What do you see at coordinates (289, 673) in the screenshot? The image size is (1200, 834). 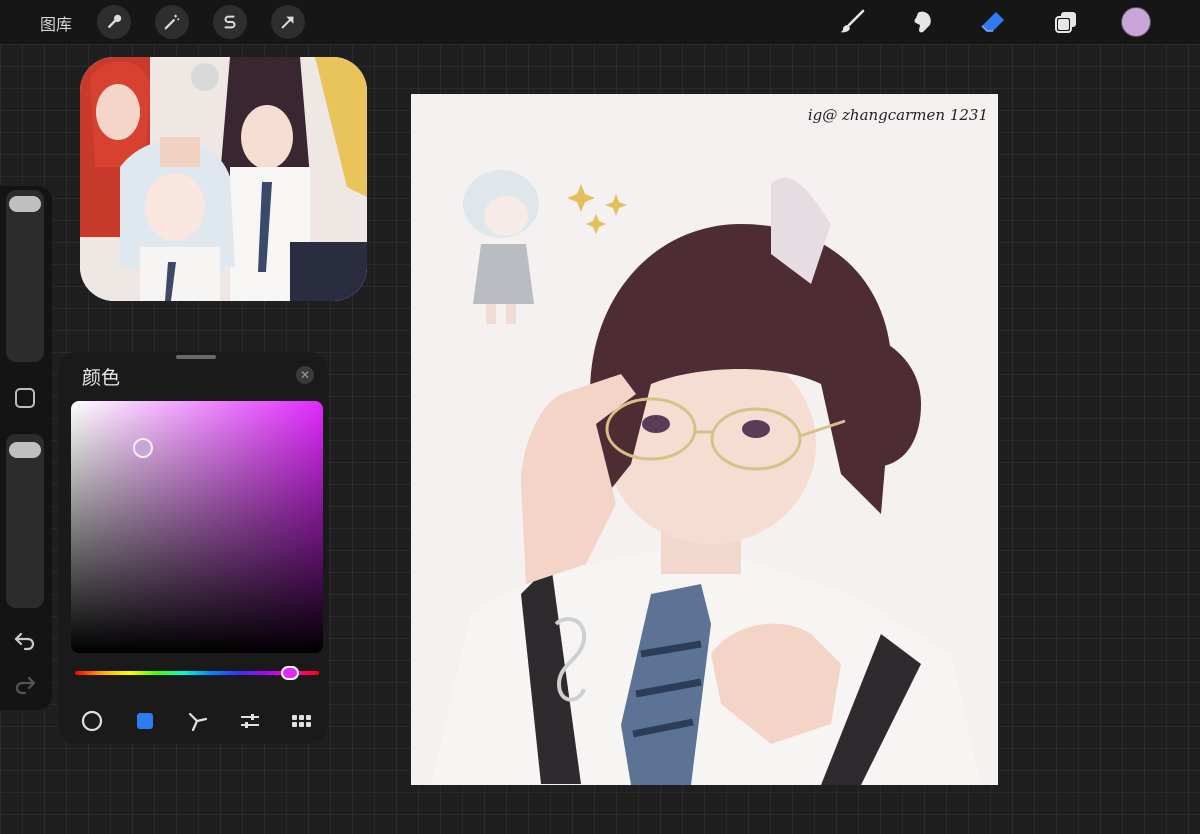 I see `hue-slider-thumb` at bounding box center [289, 673].